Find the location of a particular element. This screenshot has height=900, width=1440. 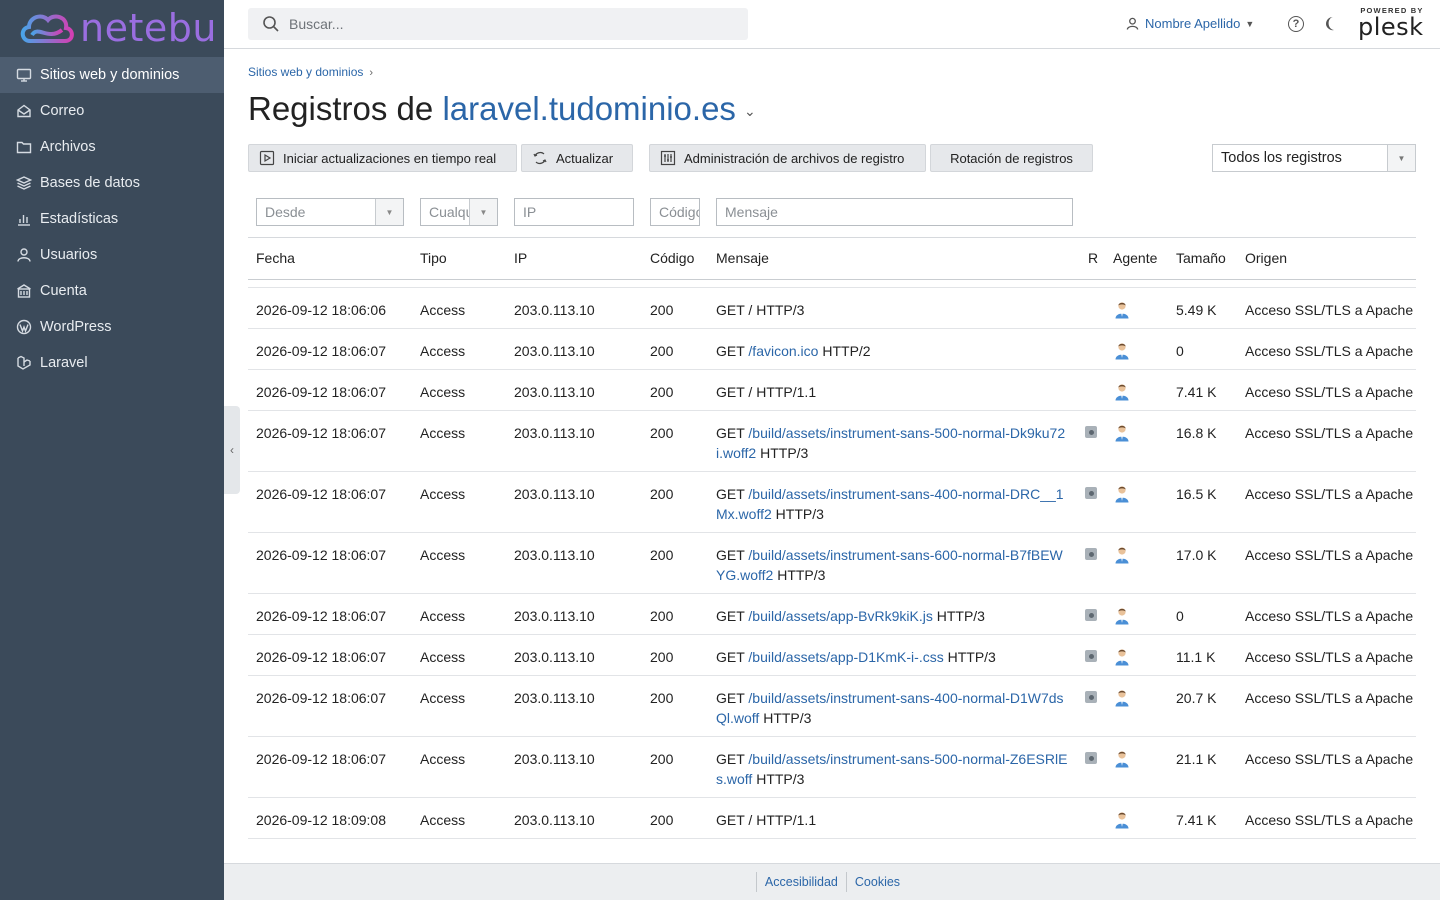

code-input is located at coordinates (675, 212).